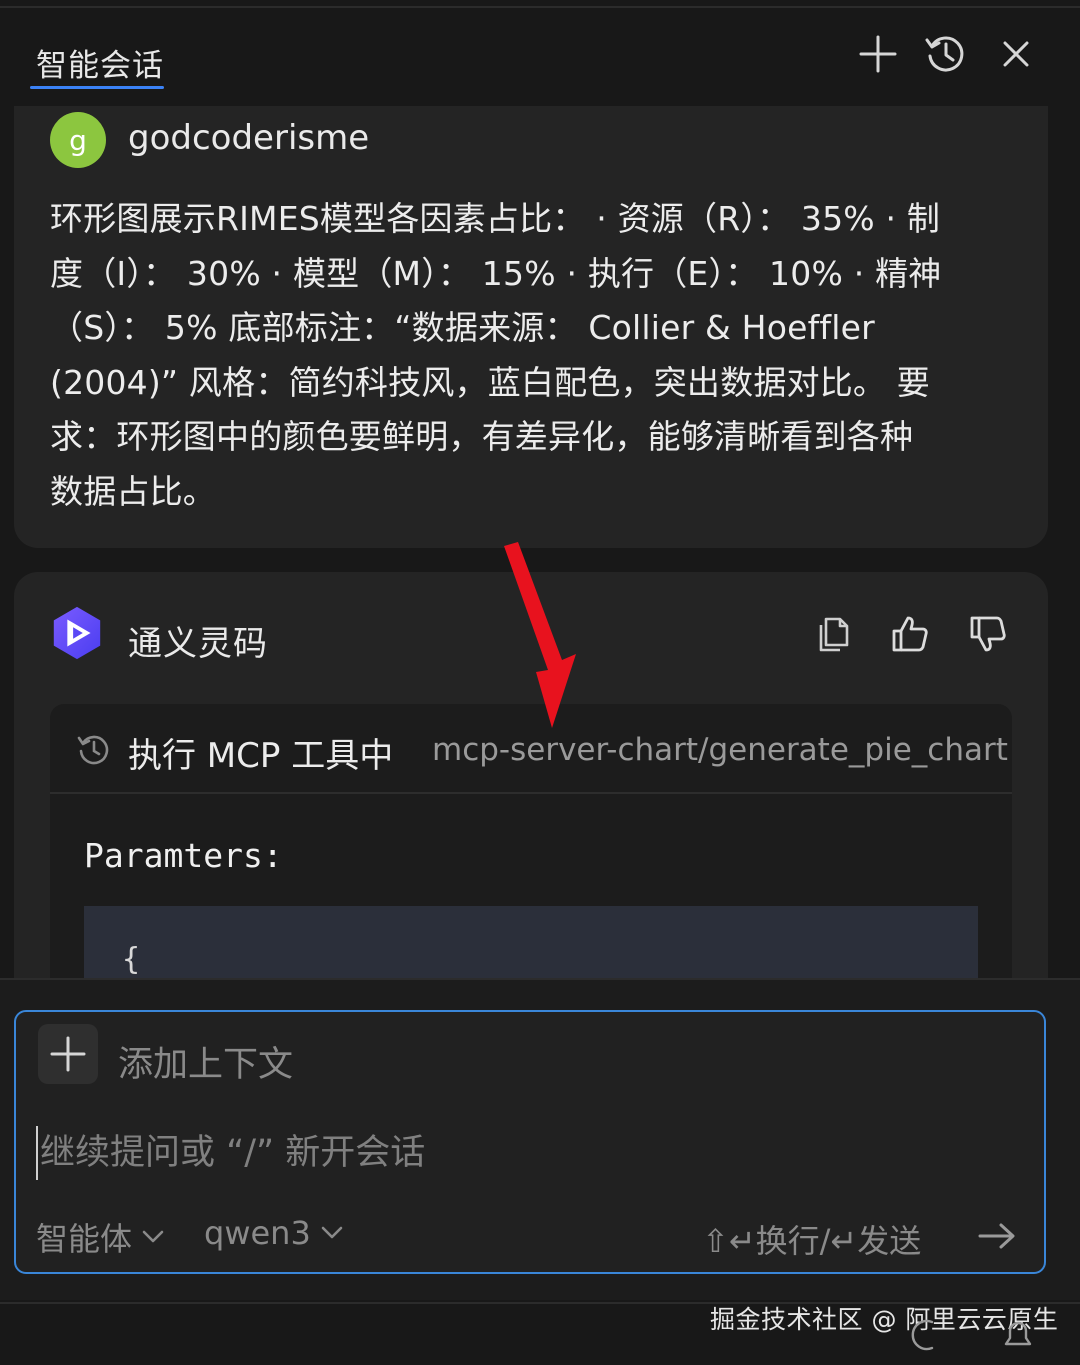  I want to click on add-context-label: 添加上下文, so click(205, 1061).